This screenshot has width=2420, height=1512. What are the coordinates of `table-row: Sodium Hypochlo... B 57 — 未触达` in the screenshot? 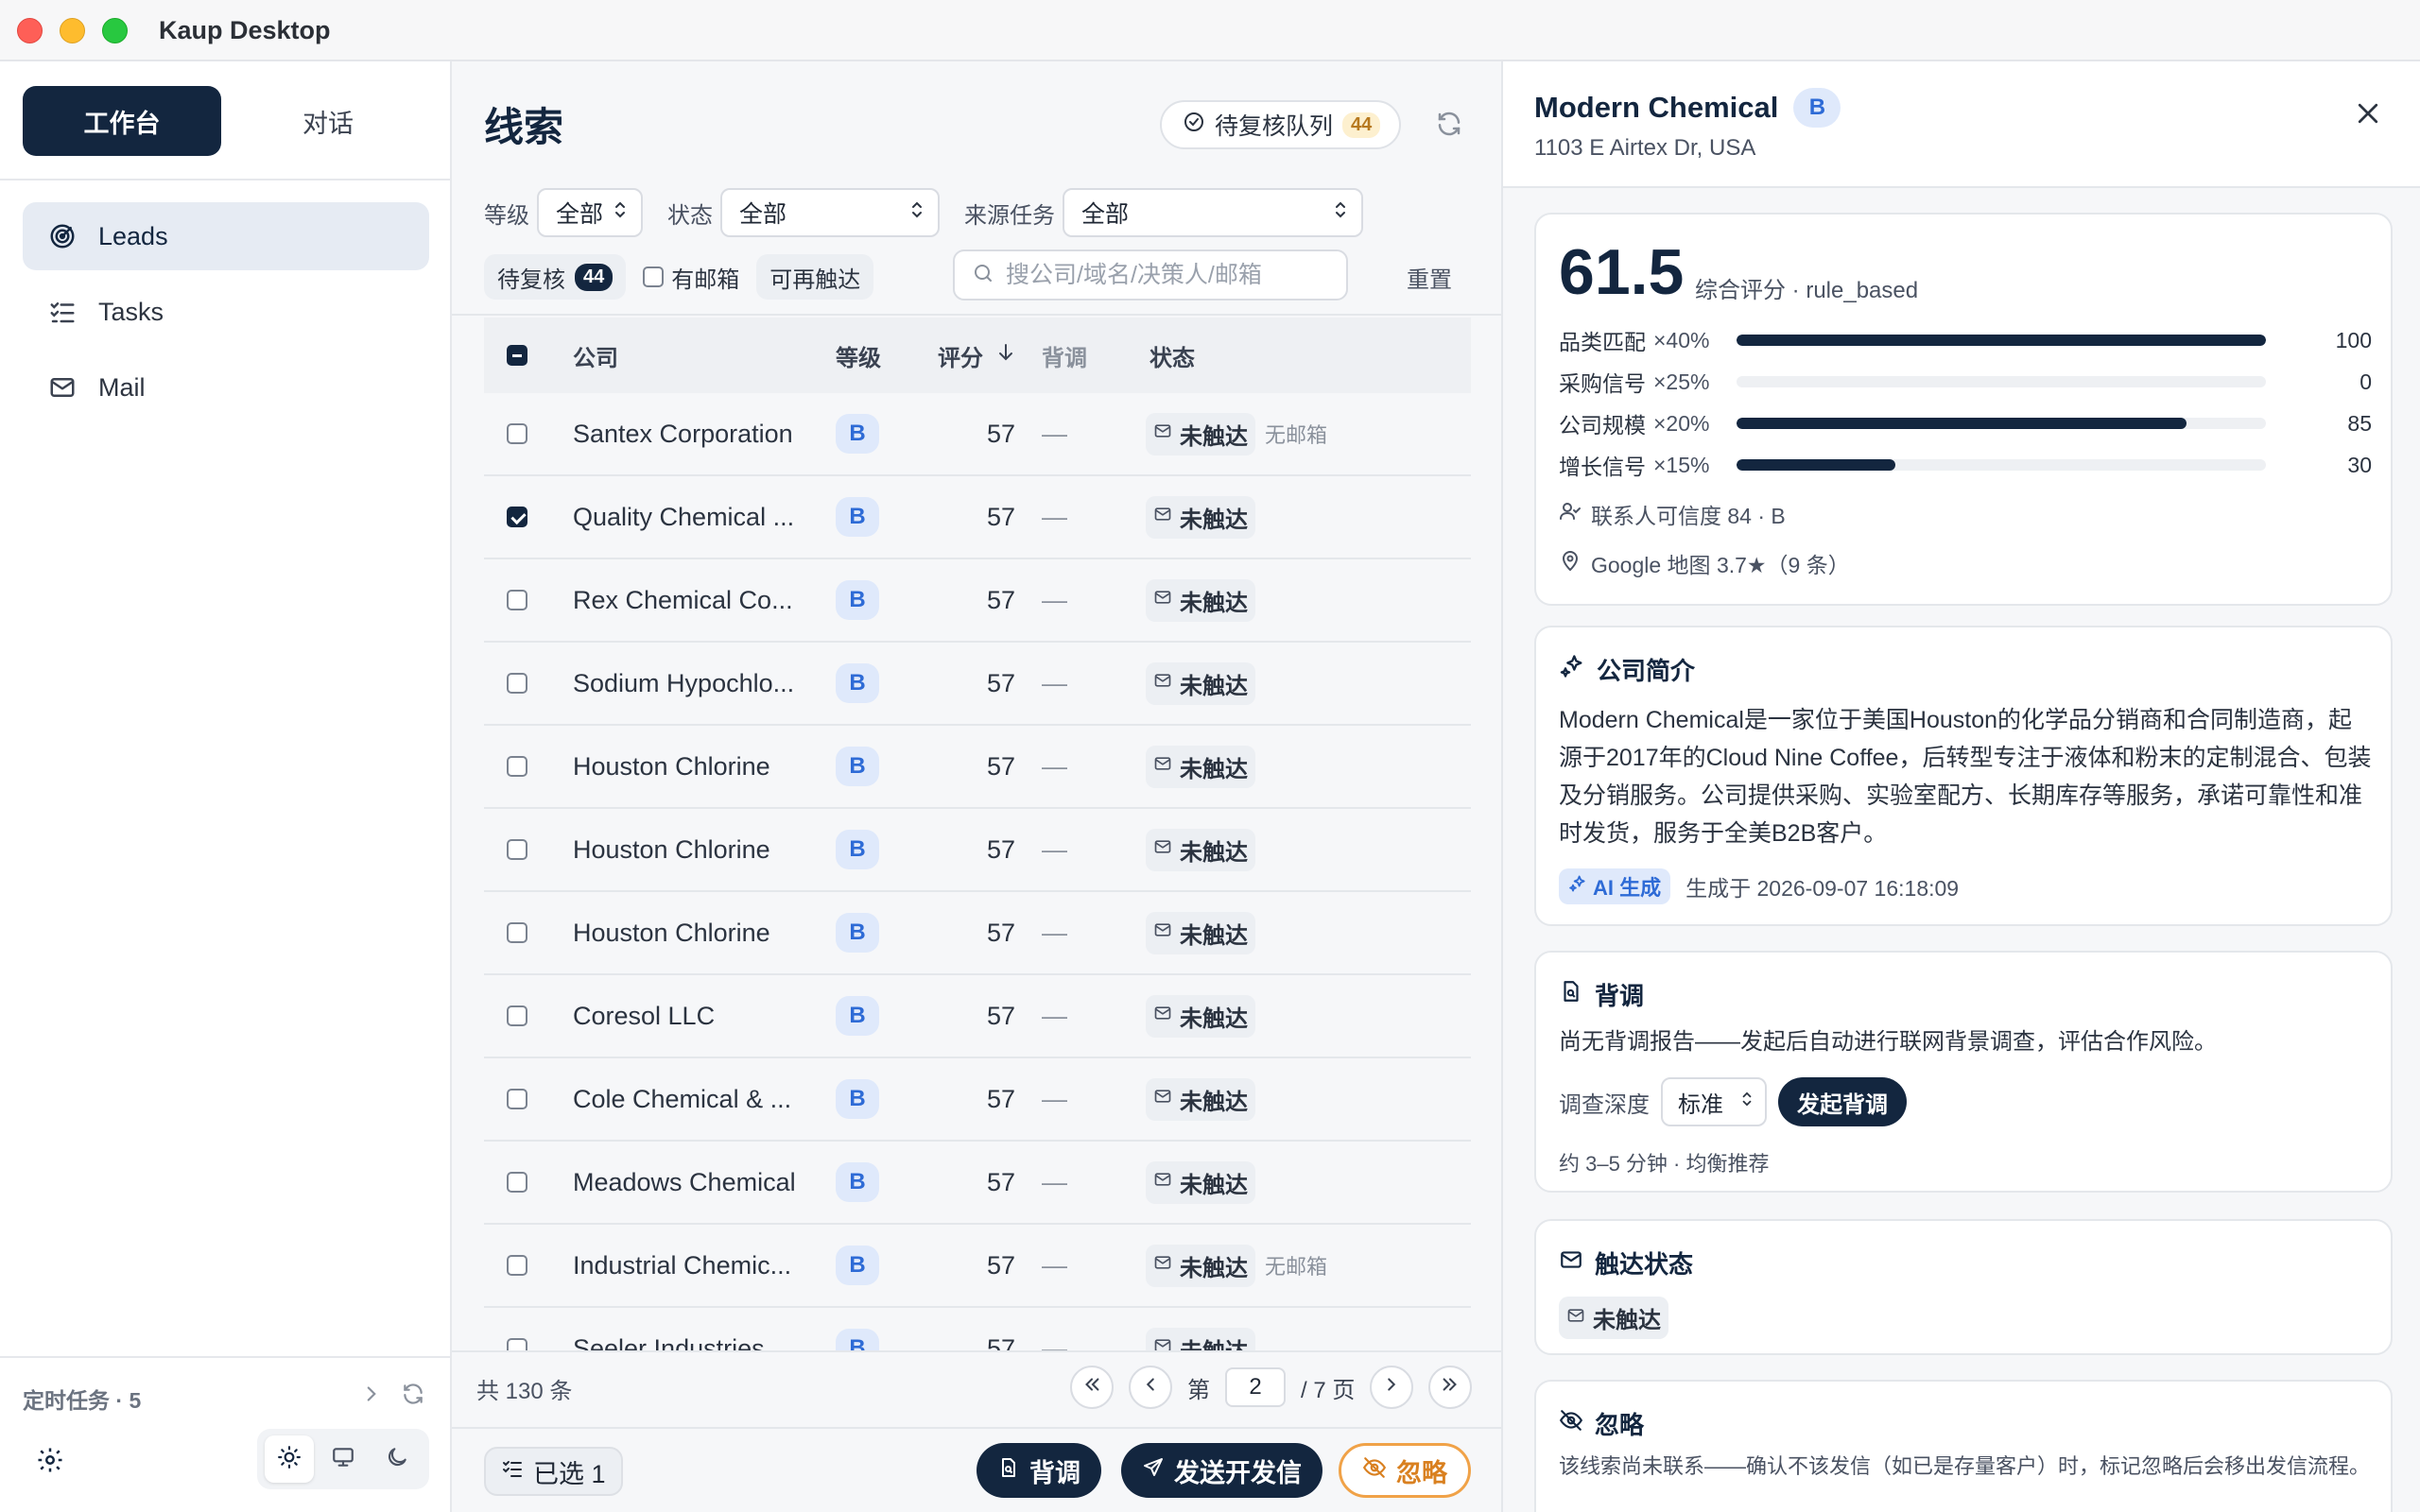 It's located at (977, 684).